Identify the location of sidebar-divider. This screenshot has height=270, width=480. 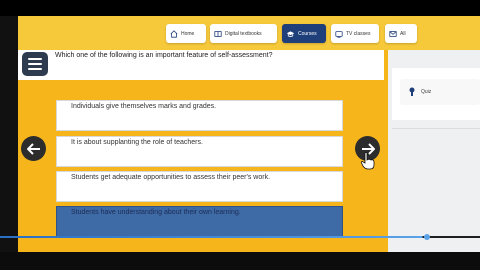
(436, 128).